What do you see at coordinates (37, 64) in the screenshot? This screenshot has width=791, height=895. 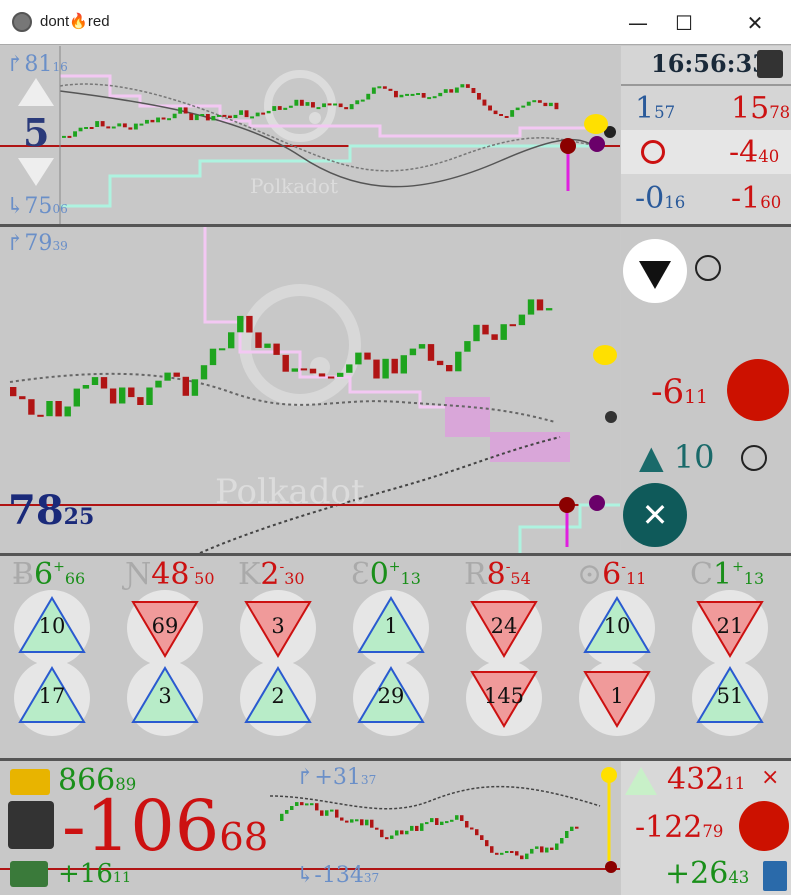 I see `top-high-label: ↱8116` at bounding box center [37, 64].